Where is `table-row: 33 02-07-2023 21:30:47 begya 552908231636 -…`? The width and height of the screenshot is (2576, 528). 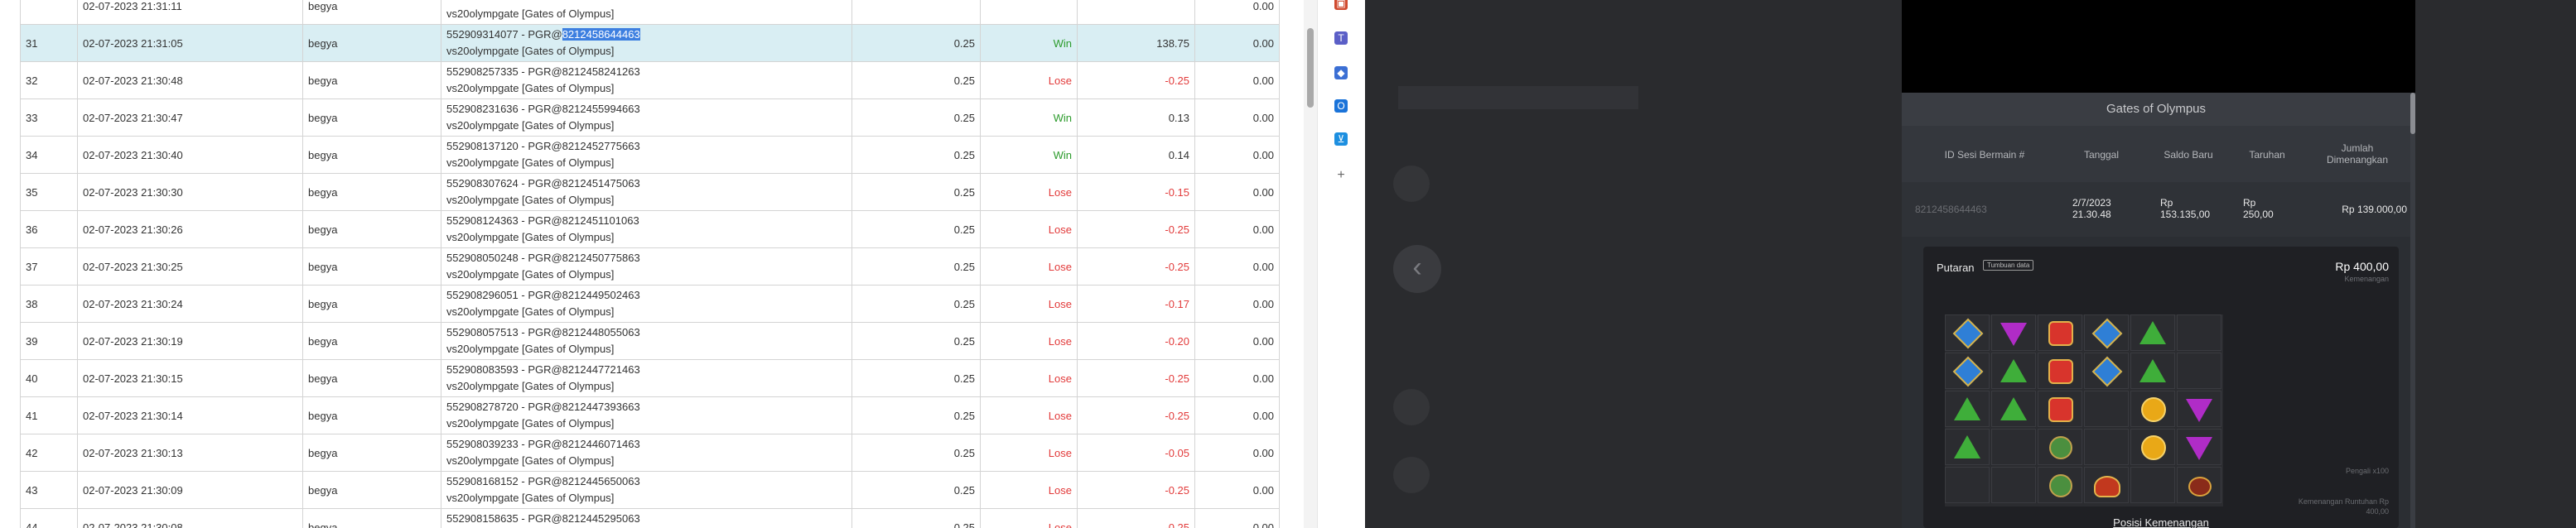
table-row: 33 02-07-2023 21:30:47 begya 552908231636 -… is located at coordinates (650, 117).